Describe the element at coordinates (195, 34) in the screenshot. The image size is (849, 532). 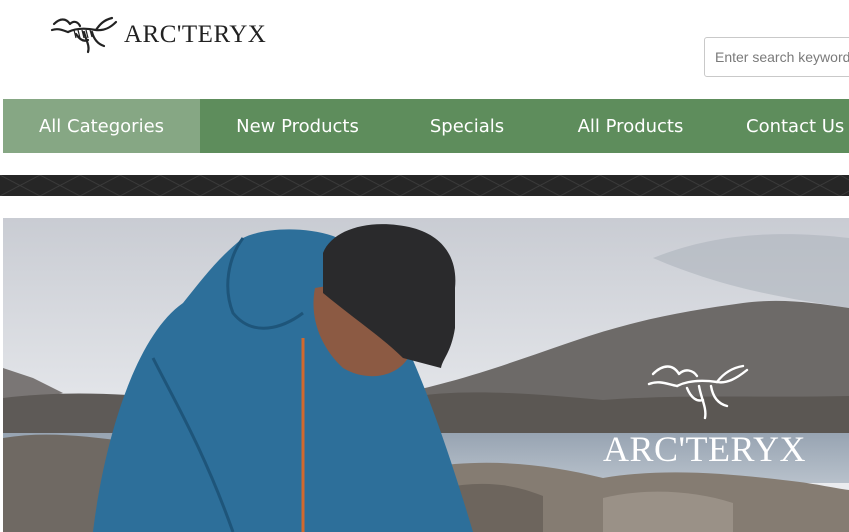
I see `brand-name: ARC'TERYX` at that location.